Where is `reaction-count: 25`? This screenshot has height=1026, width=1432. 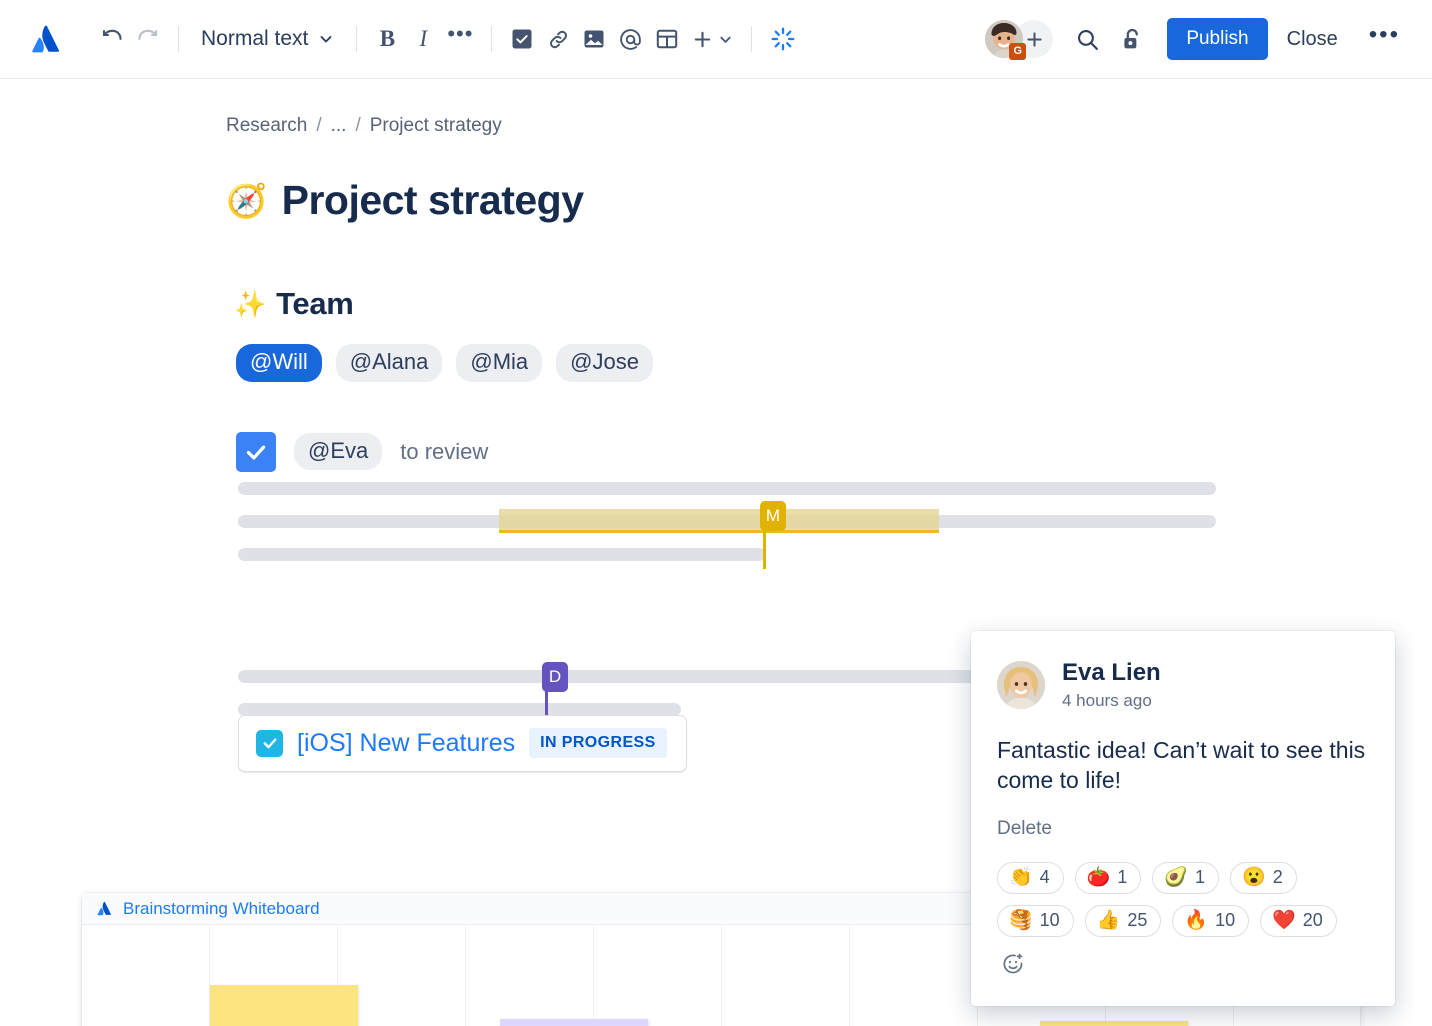 reaction-count: 25 is located at coordinates (1137, 919).